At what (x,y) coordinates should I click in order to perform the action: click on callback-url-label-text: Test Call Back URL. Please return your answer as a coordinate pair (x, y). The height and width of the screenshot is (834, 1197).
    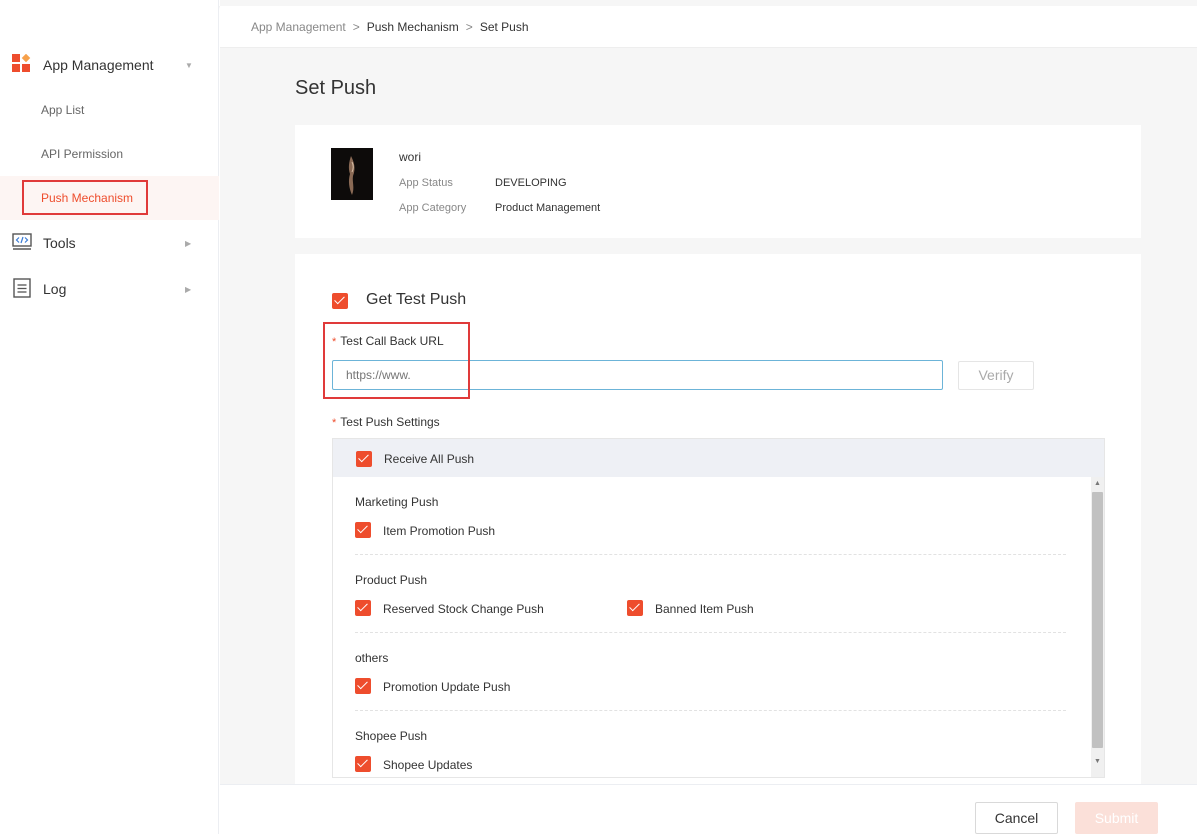
    Looking at the image, I should click on (392, 341).